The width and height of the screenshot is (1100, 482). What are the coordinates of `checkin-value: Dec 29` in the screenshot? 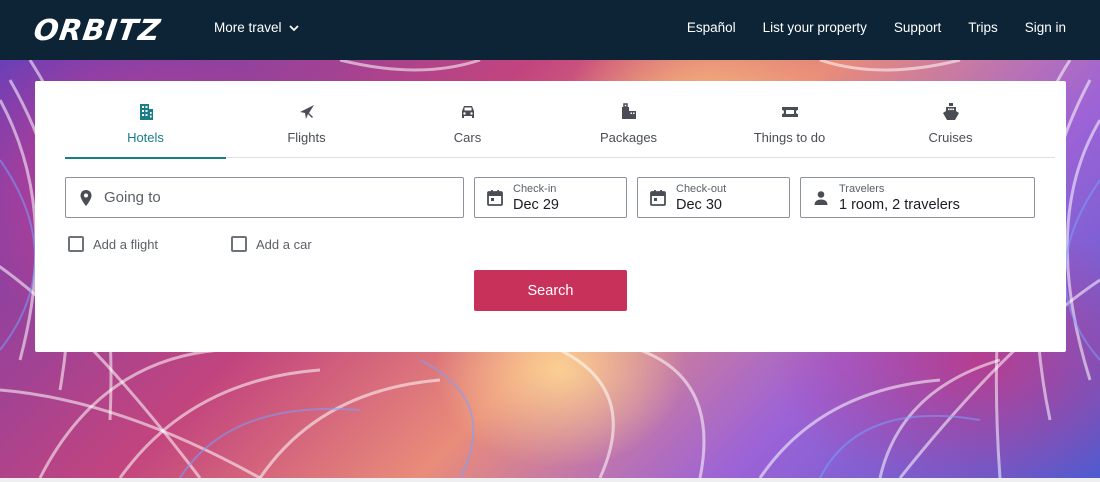 It's located at (536, 205).